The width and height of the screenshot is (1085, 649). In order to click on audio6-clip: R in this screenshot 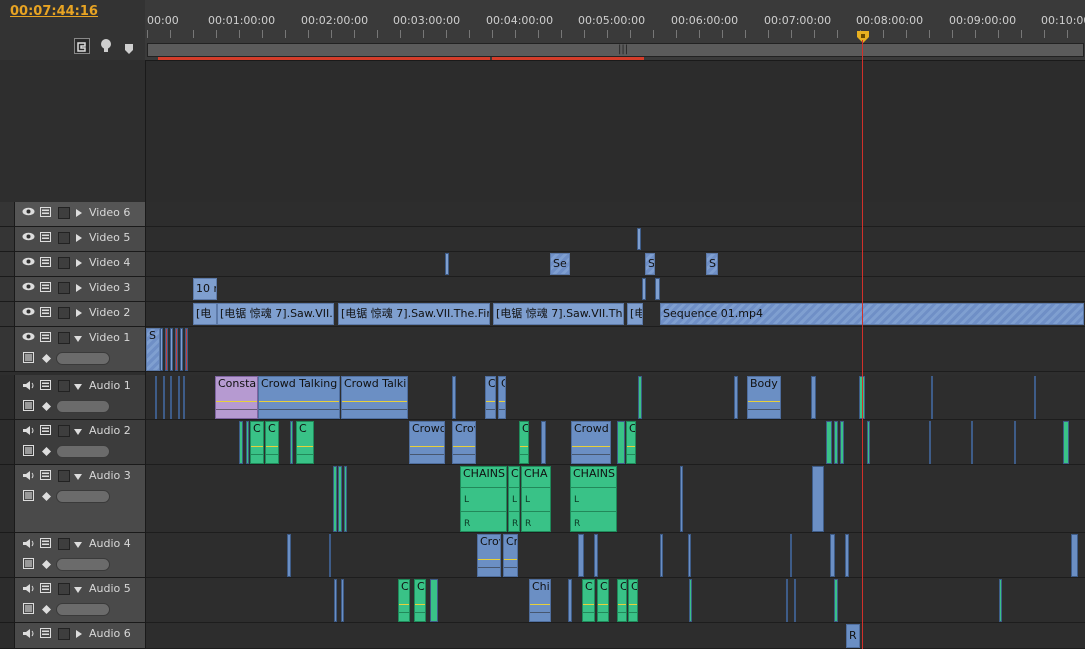, I will do `click(853, 636)`.